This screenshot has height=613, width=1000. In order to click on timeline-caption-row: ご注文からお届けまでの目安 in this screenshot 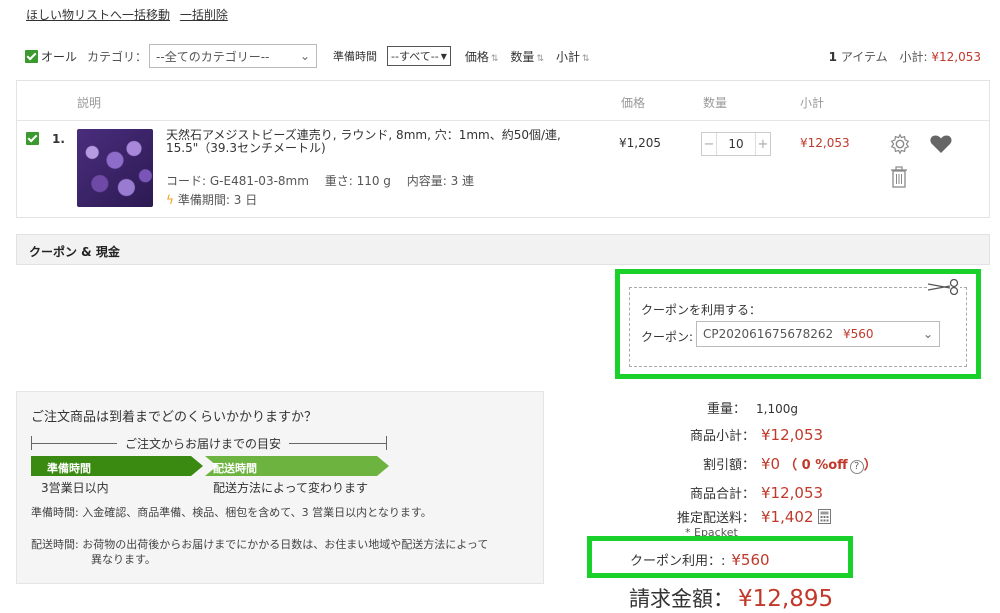, I will do `click(209, 443)`.